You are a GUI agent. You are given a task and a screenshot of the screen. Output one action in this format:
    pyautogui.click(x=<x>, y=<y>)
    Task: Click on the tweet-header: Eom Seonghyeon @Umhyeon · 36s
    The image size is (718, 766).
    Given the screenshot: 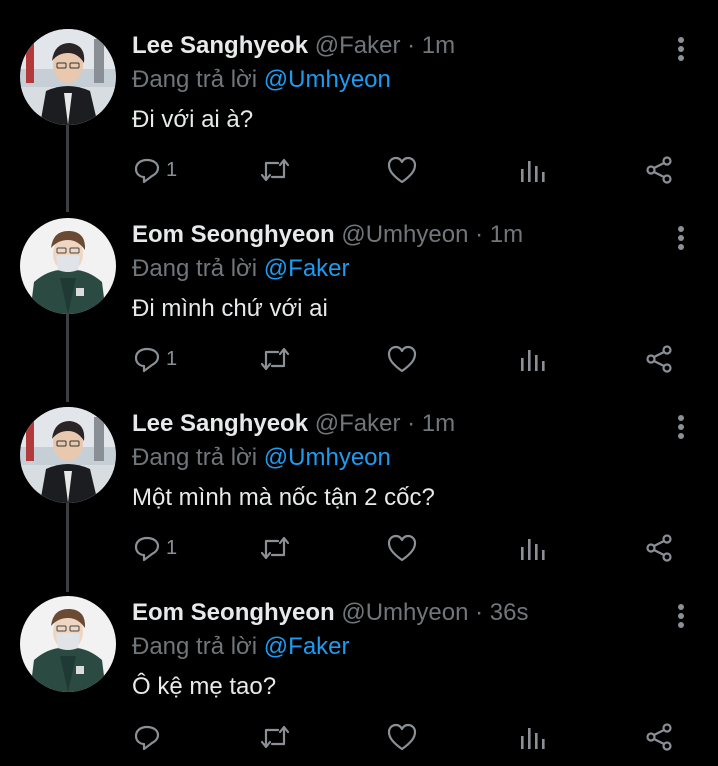 What is the action you would take?
    pyautogui.click(x=330, y=613)
    